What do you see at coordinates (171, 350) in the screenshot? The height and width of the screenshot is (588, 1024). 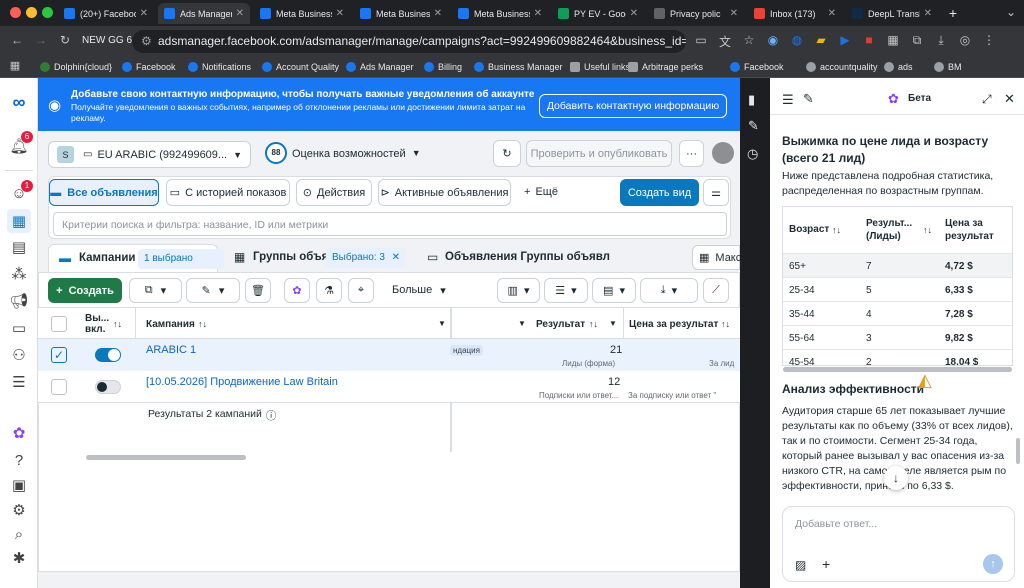 I see `campaign-name-link: ARABIC 1` at bounding box center [171, 350].